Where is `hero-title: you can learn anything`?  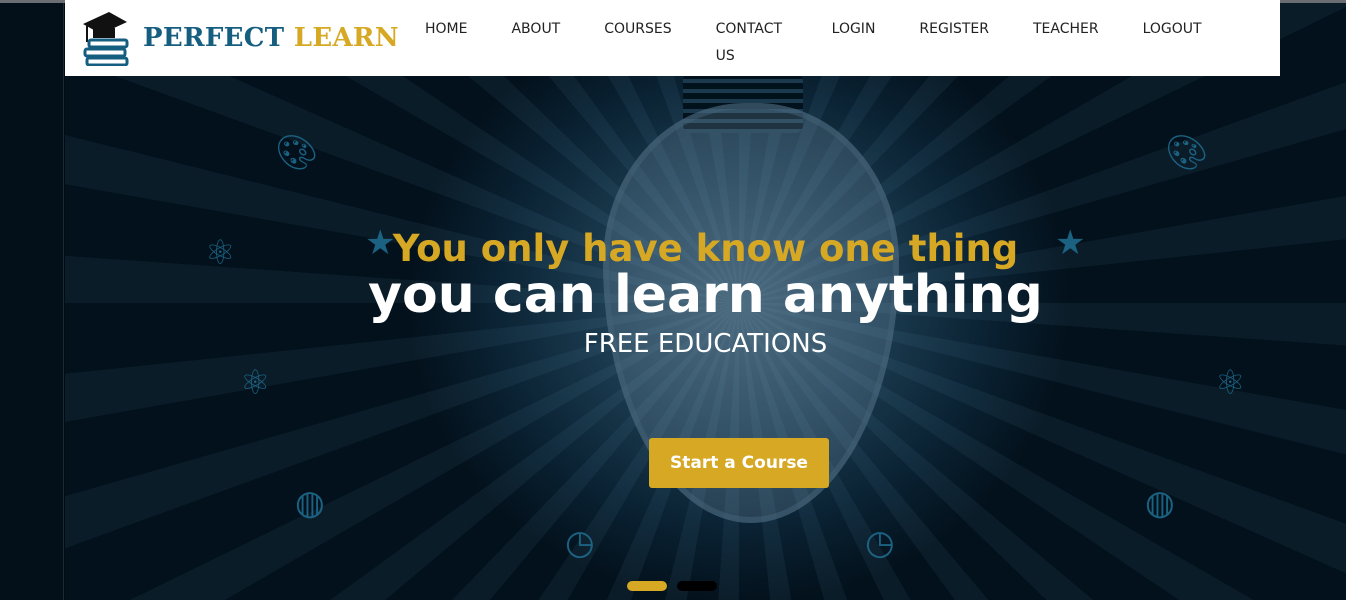 hero-title: you can learn anything is located at coordinates (705, 295).